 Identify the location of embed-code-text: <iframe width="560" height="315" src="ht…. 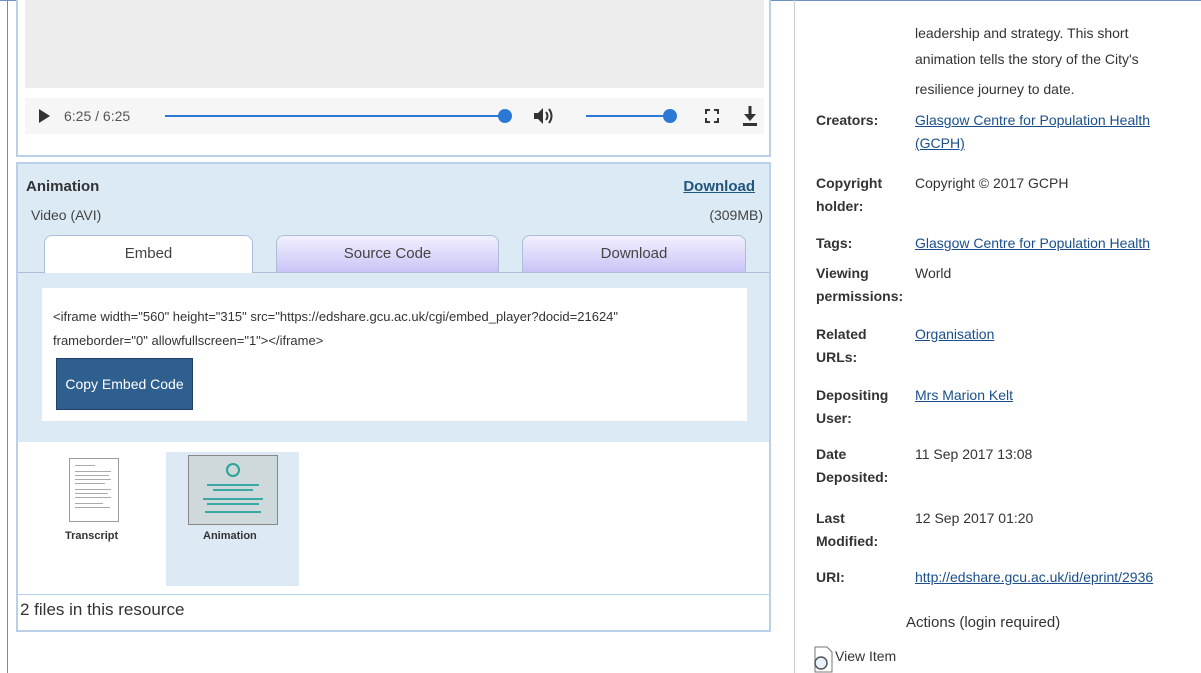
(373, 329).